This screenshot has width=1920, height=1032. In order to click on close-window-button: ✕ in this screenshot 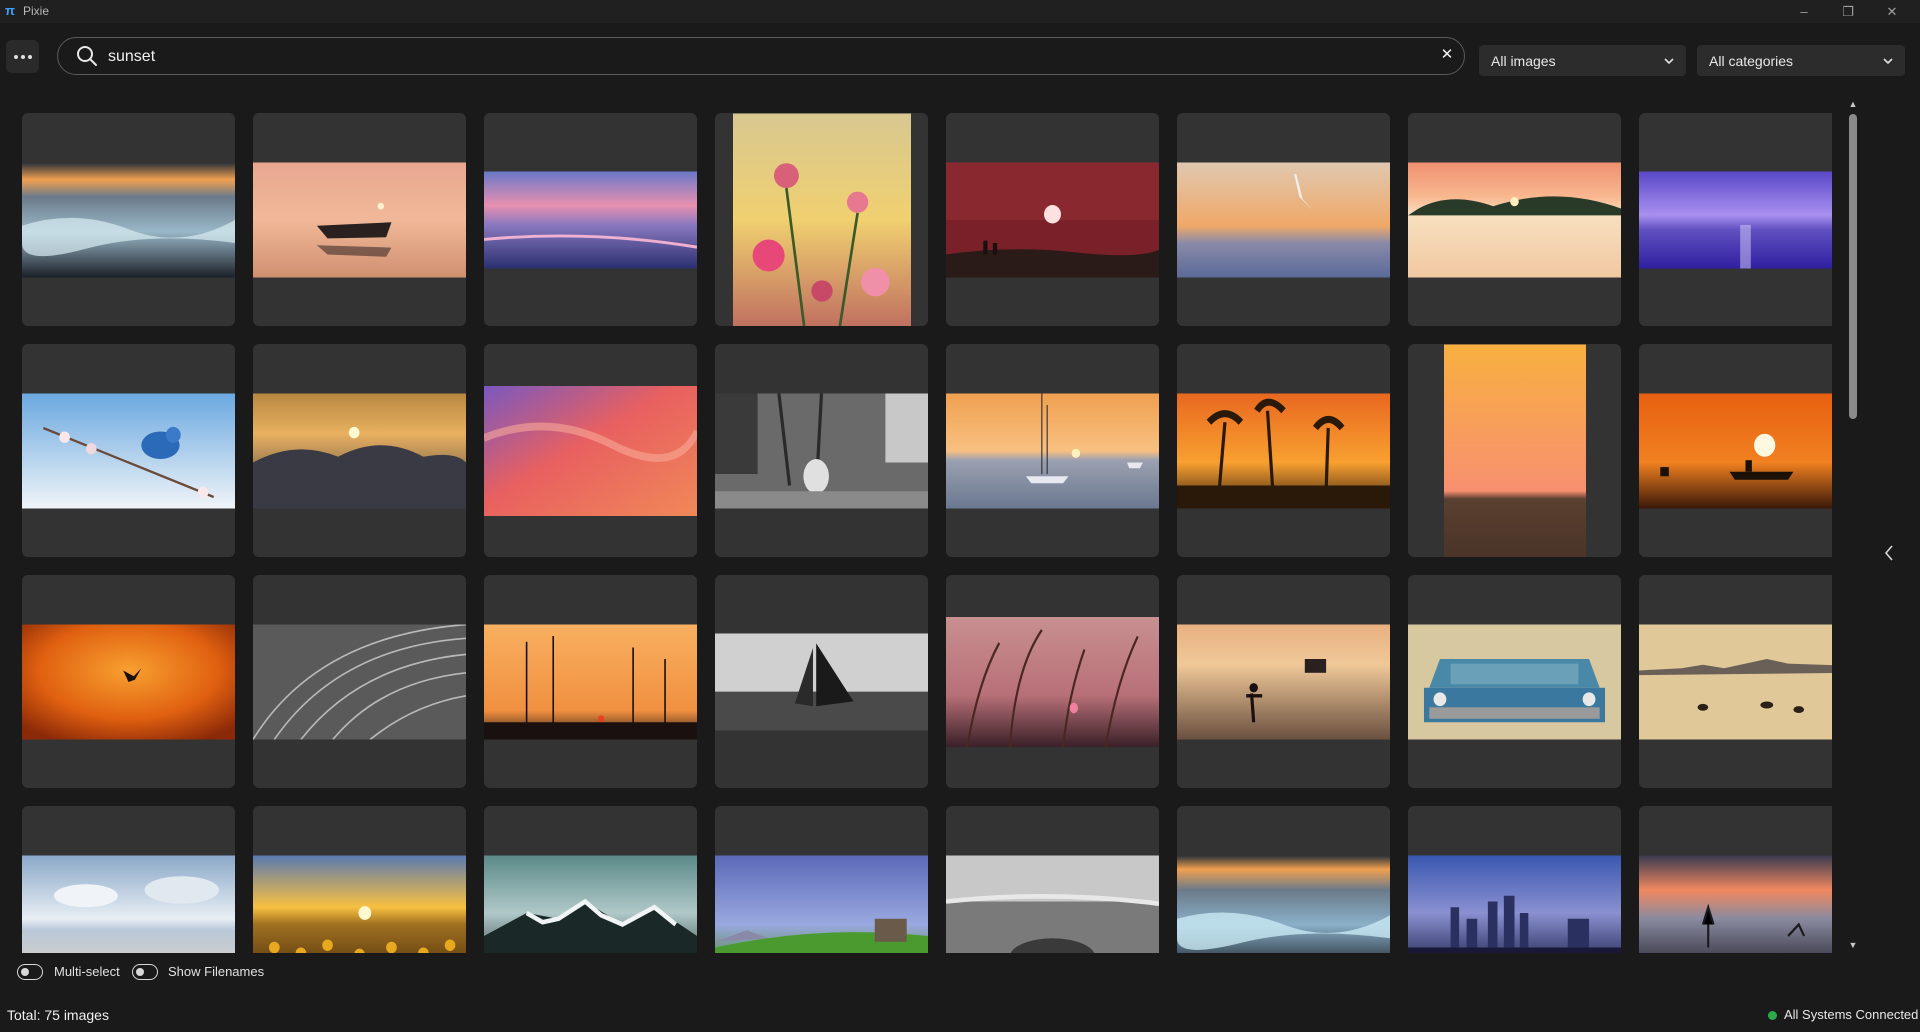, I will do `click(1892, 11)`.